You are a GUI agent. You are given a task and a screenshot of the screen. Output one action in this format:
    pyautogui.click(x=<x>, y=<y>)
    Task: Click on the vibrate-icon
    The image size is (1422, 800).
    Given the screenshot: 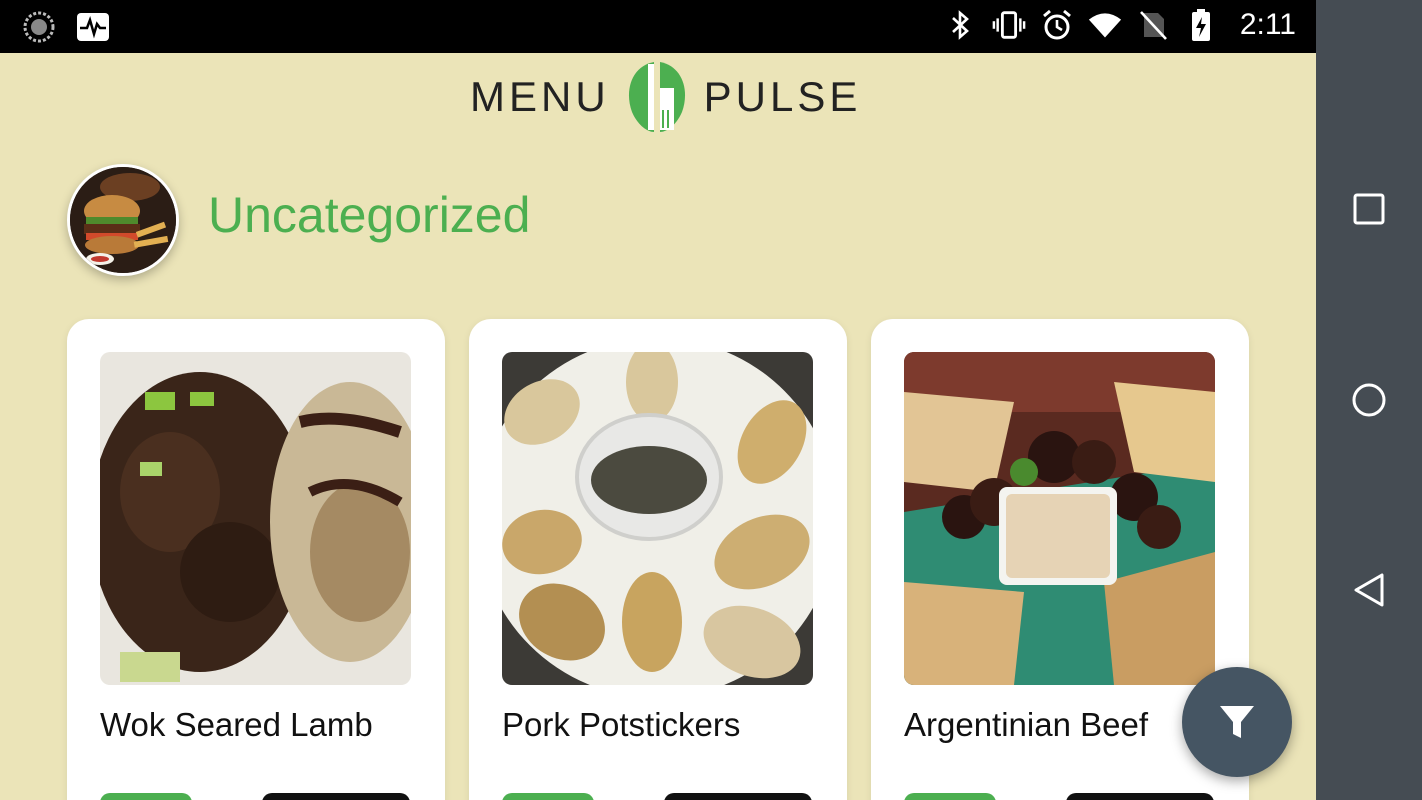 What is the action you would take?
    pyautogui.click(x=1009, y=25)
    